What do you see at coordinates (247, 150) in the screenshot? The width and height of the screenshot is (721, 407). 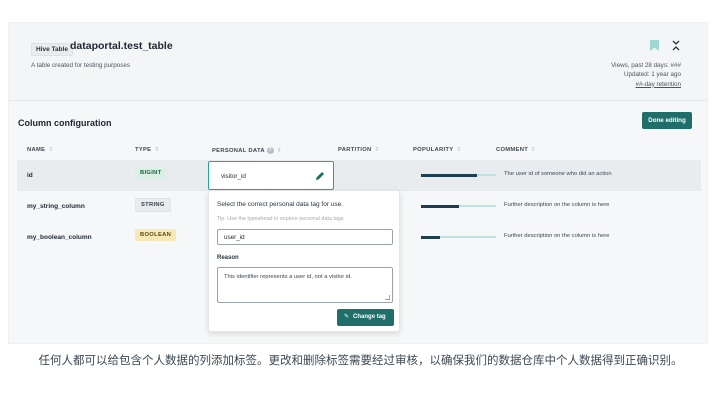 I see `column-header-personal-data: PERSONAL DATA? ⇳` at bounding box center [247, 150].